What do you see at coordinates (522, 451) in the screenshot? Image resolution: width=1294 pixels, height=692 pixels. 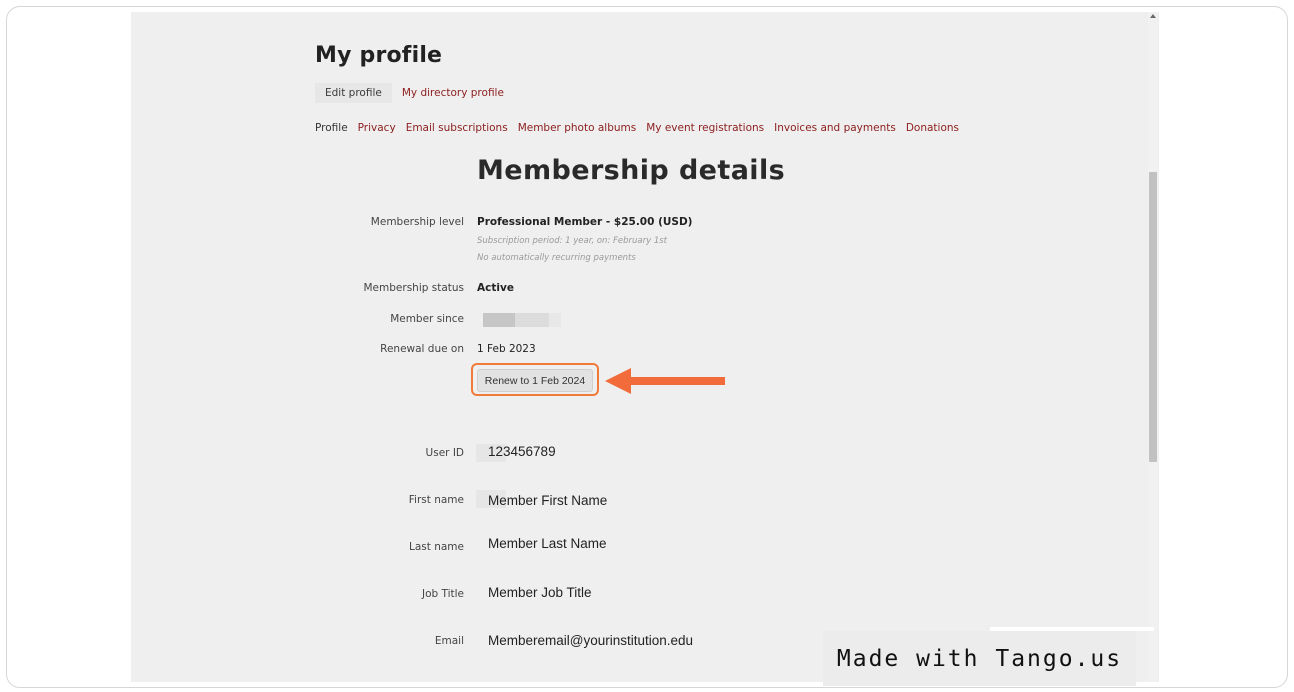 I see `user-id-value: 123456789` at bounding box center [522, 451].